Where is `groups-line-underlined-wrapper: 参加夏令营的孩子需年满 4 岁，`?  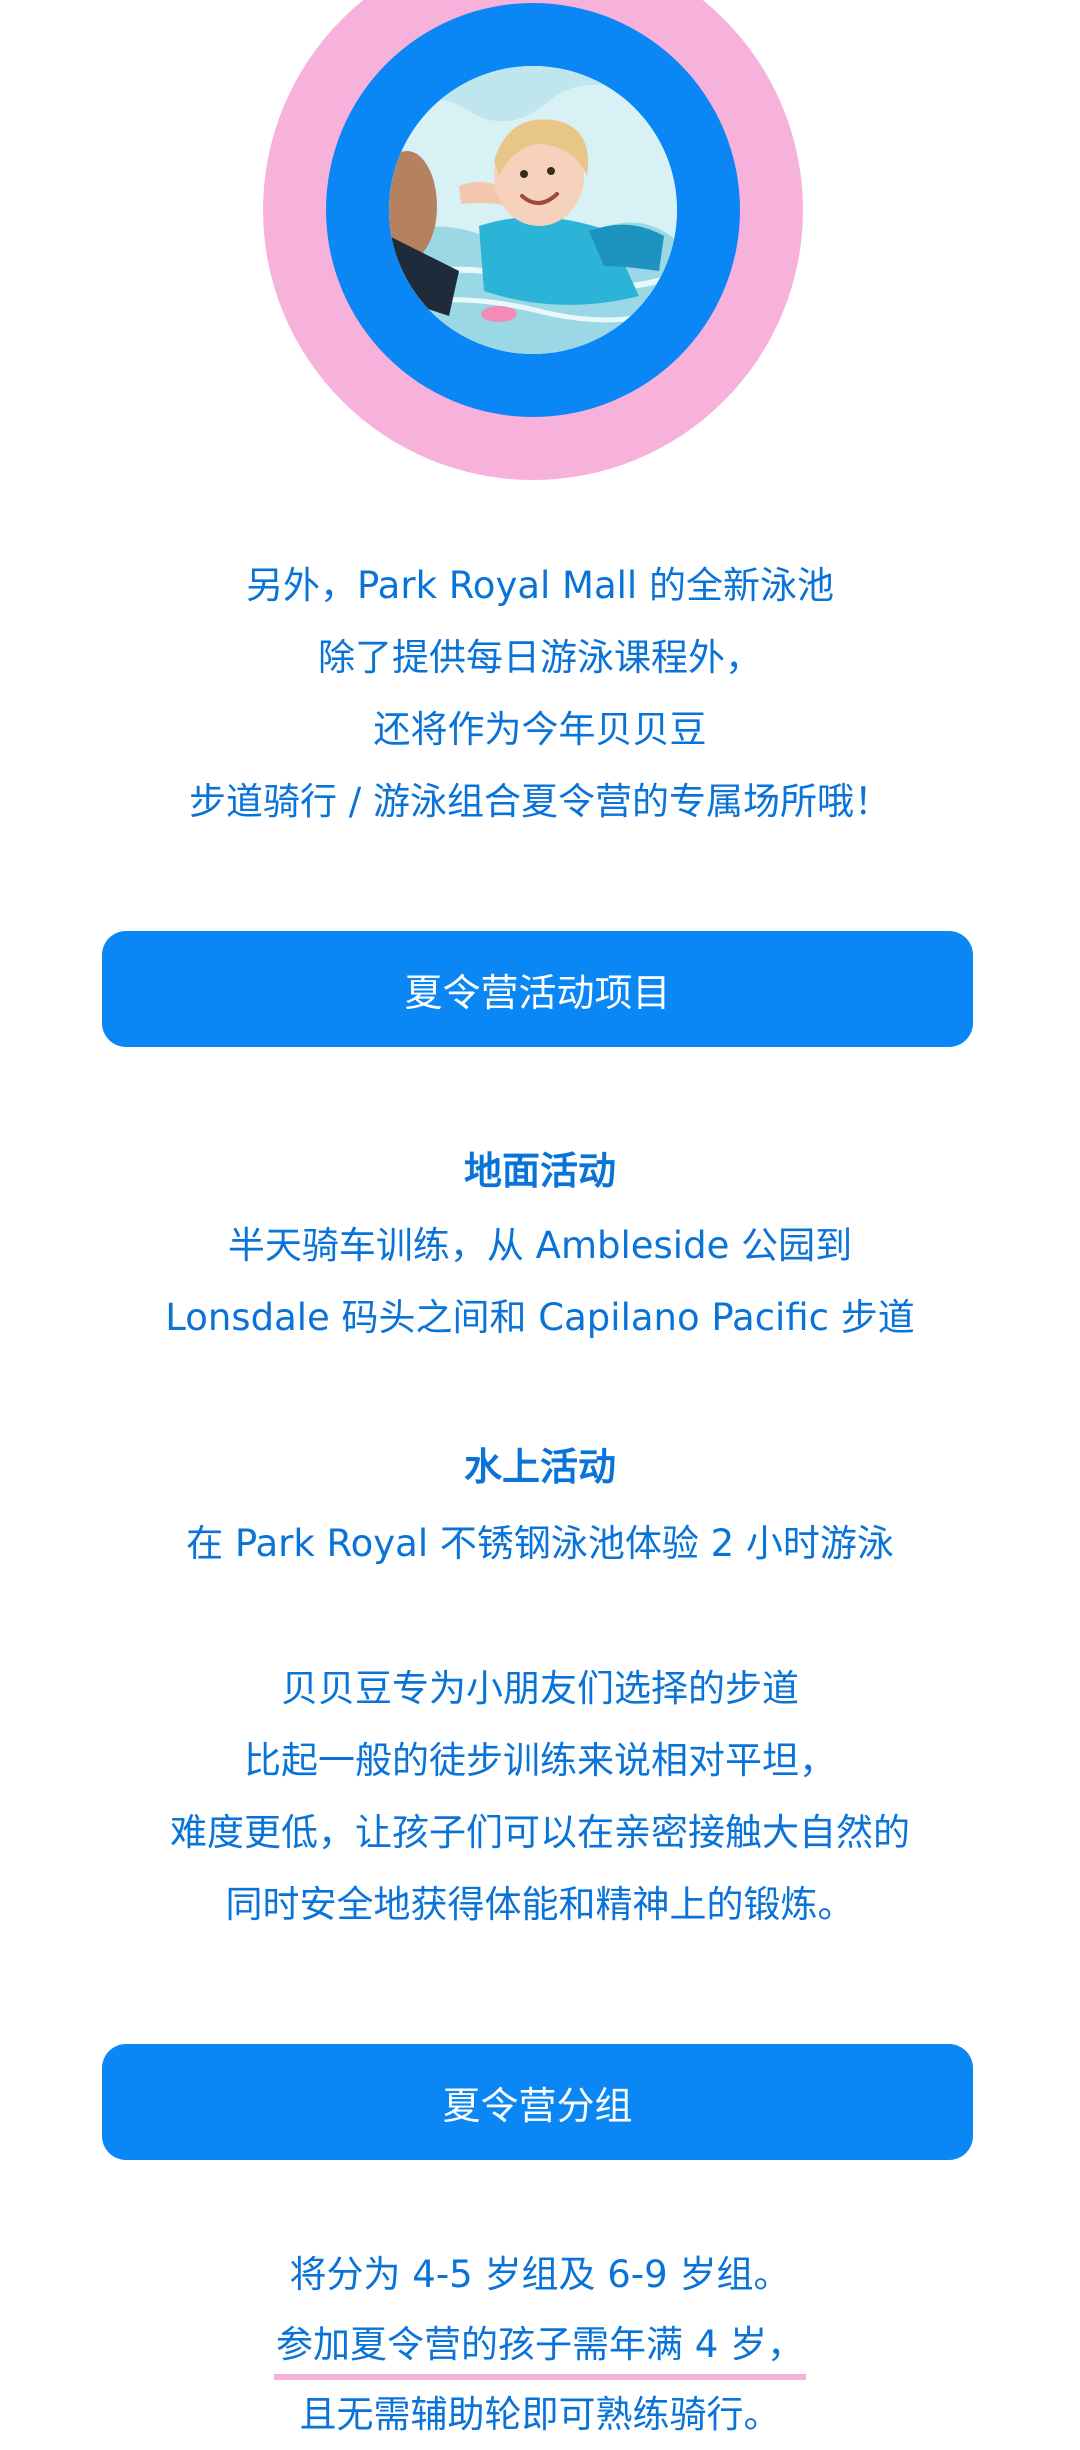
groups-line-underlined-wrapper: 参加夏令营的孩子需年满 4 岁， is located at coordinates (540, 2345).